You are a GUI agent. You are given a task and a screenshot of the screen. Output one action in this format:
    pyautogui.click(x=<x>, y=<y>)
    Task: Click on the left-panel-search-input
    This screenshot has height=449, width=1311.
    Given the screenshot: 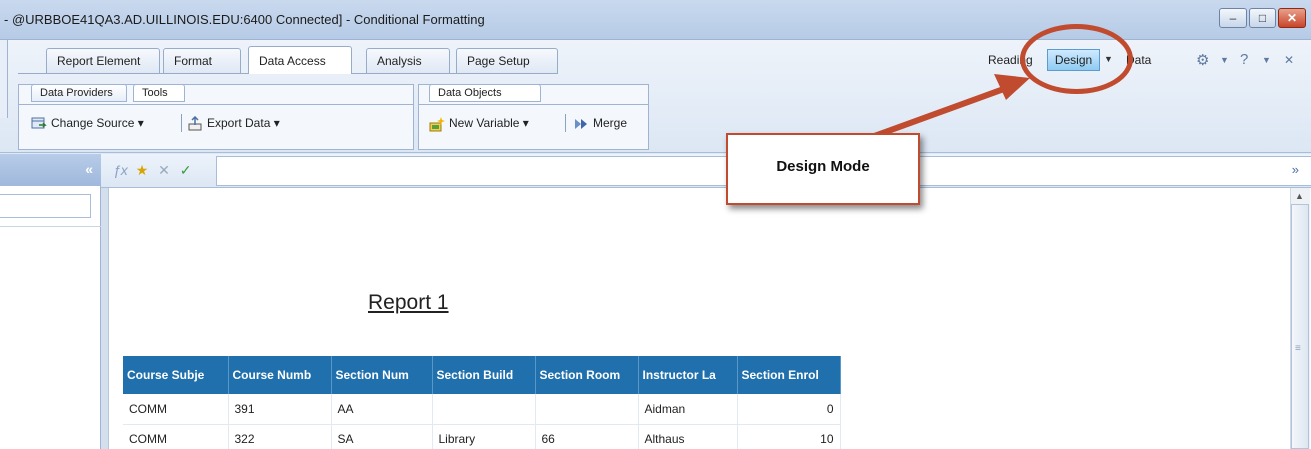 What is the action you would take?
    pyautogui.click(x=45, y=206)
    